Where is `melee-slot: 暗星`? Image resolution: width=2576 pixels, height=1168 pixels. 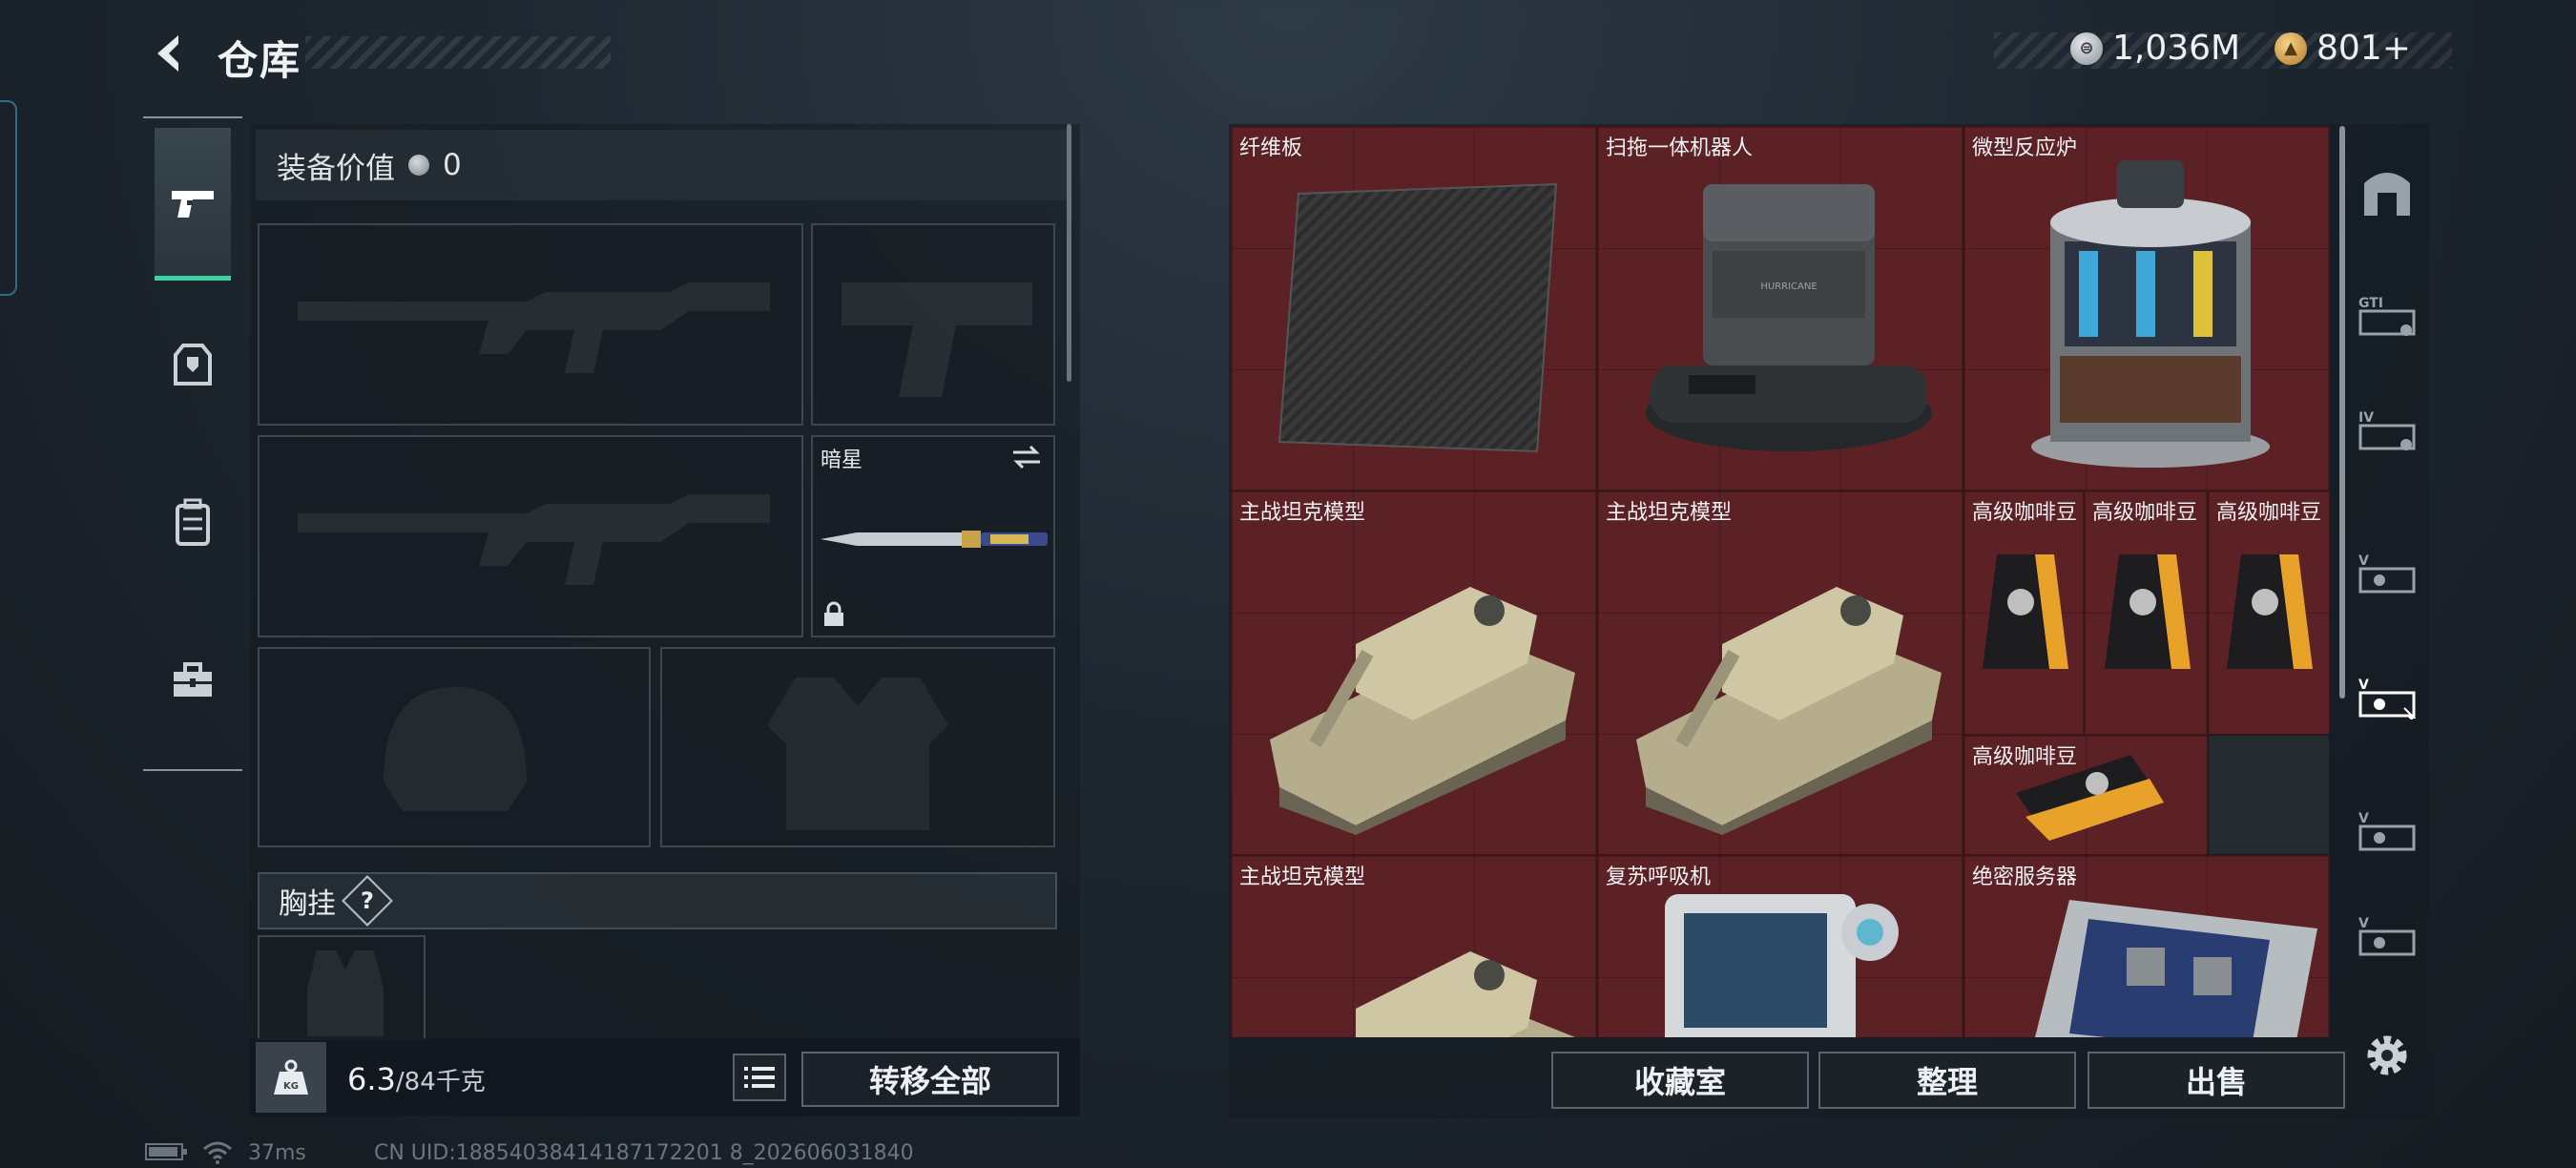
melee-slot: 暗星 is located at coordinates (933, 536).